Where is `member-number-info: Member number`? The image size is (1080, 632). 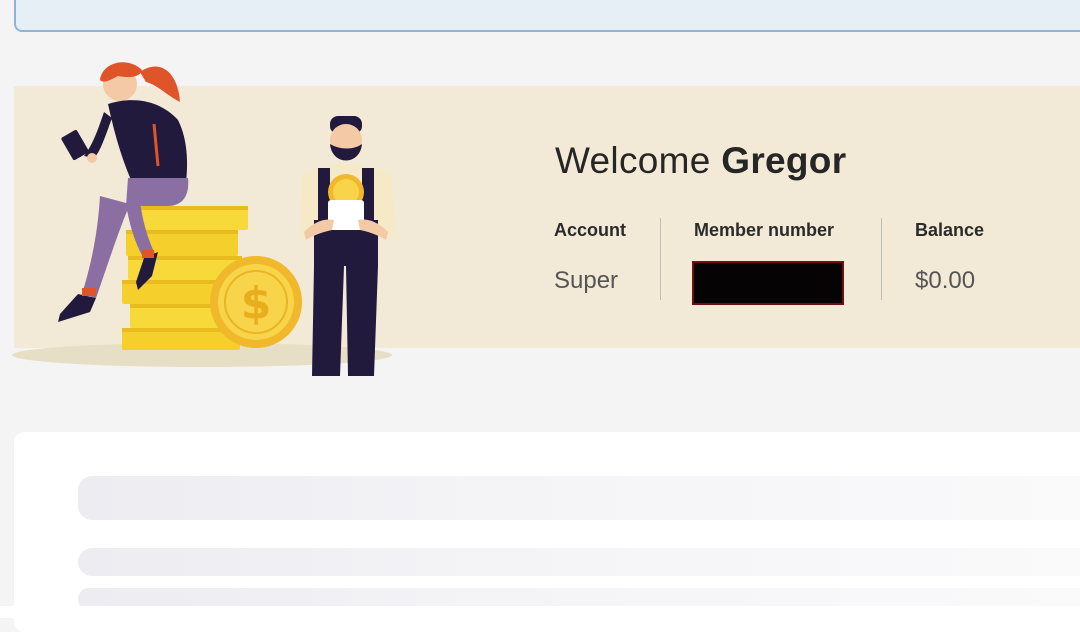
member-number-info: Member number is located at coordinates (768, 262).